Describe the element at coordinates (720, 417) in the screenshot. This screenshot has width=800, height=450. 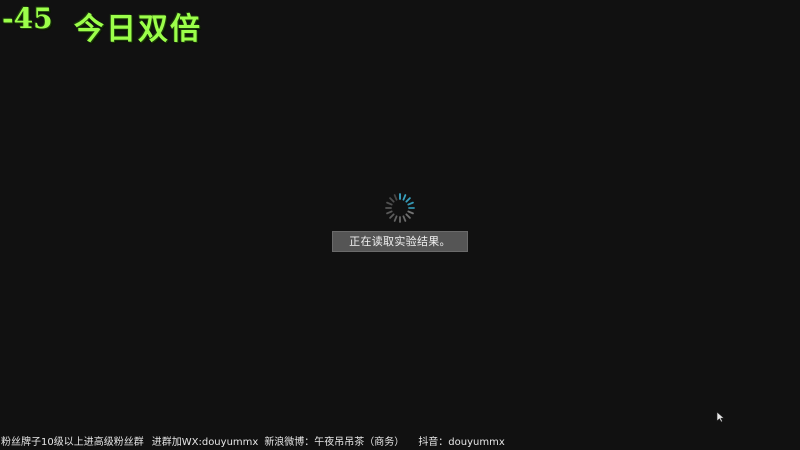
I see `mouse-pointer-icon` at that location.